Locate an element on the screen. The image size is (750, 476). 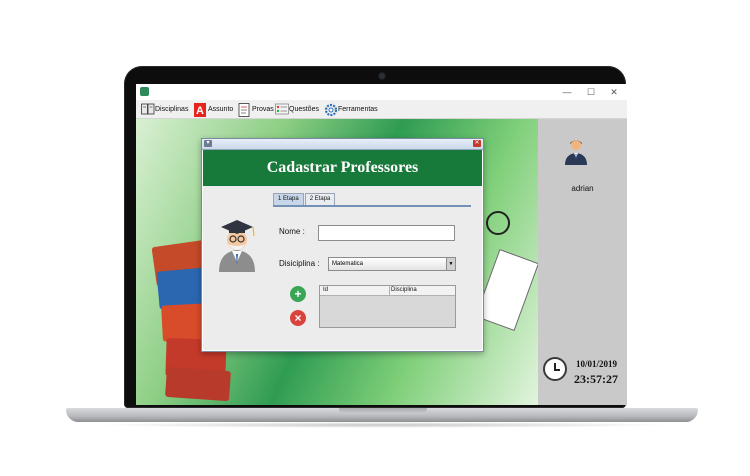
exam-icon is located at coordinates (244, 110).